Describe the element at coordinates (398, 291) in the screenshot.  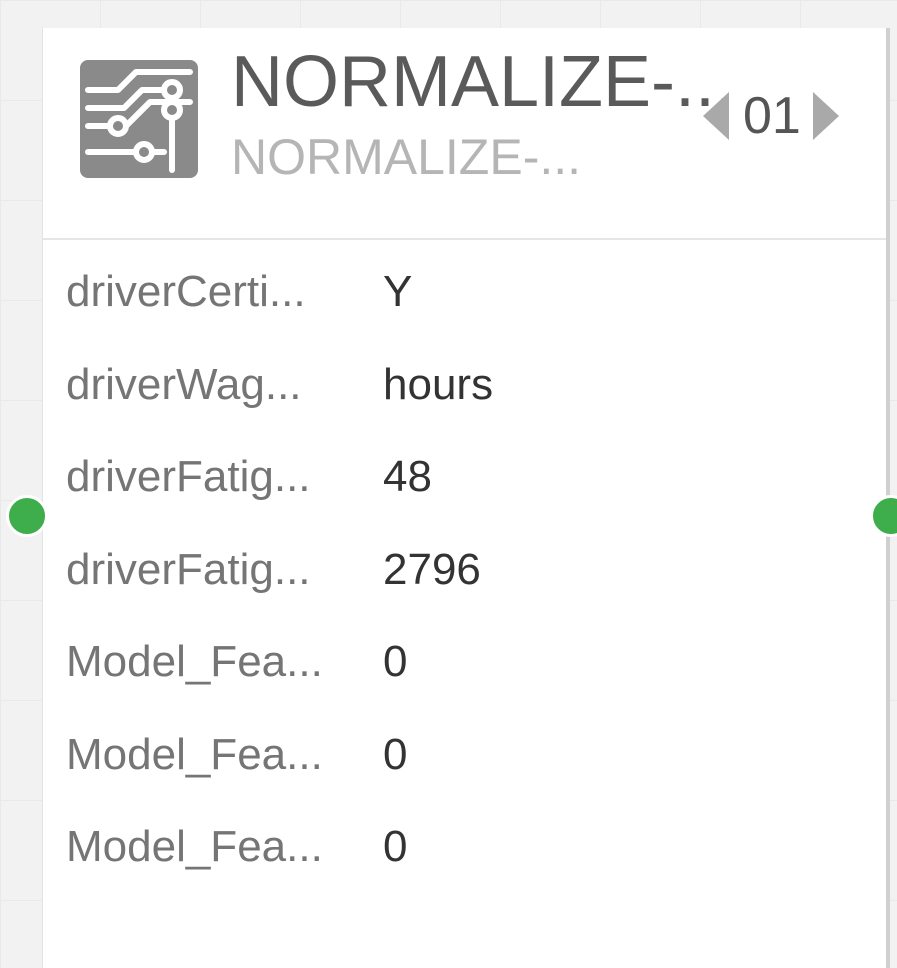
I see `property-value: Y` at that location.